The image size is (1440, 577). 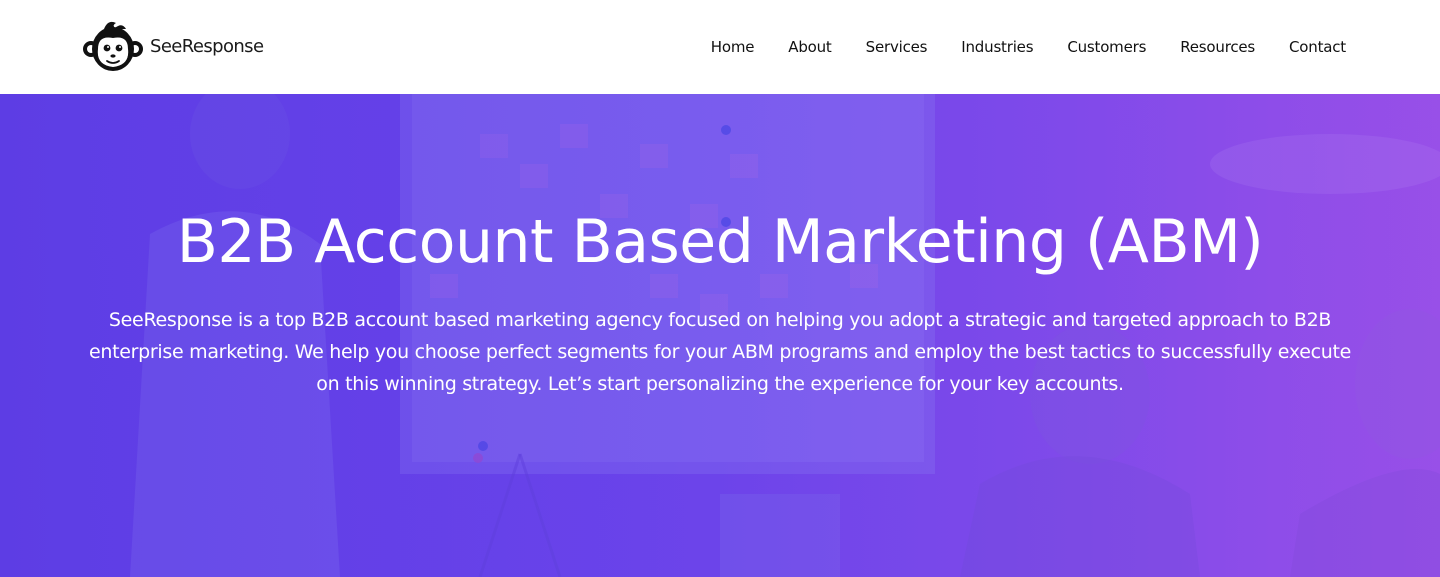 I want to click on nav-item-home: Home, so click(x=733, y=47).